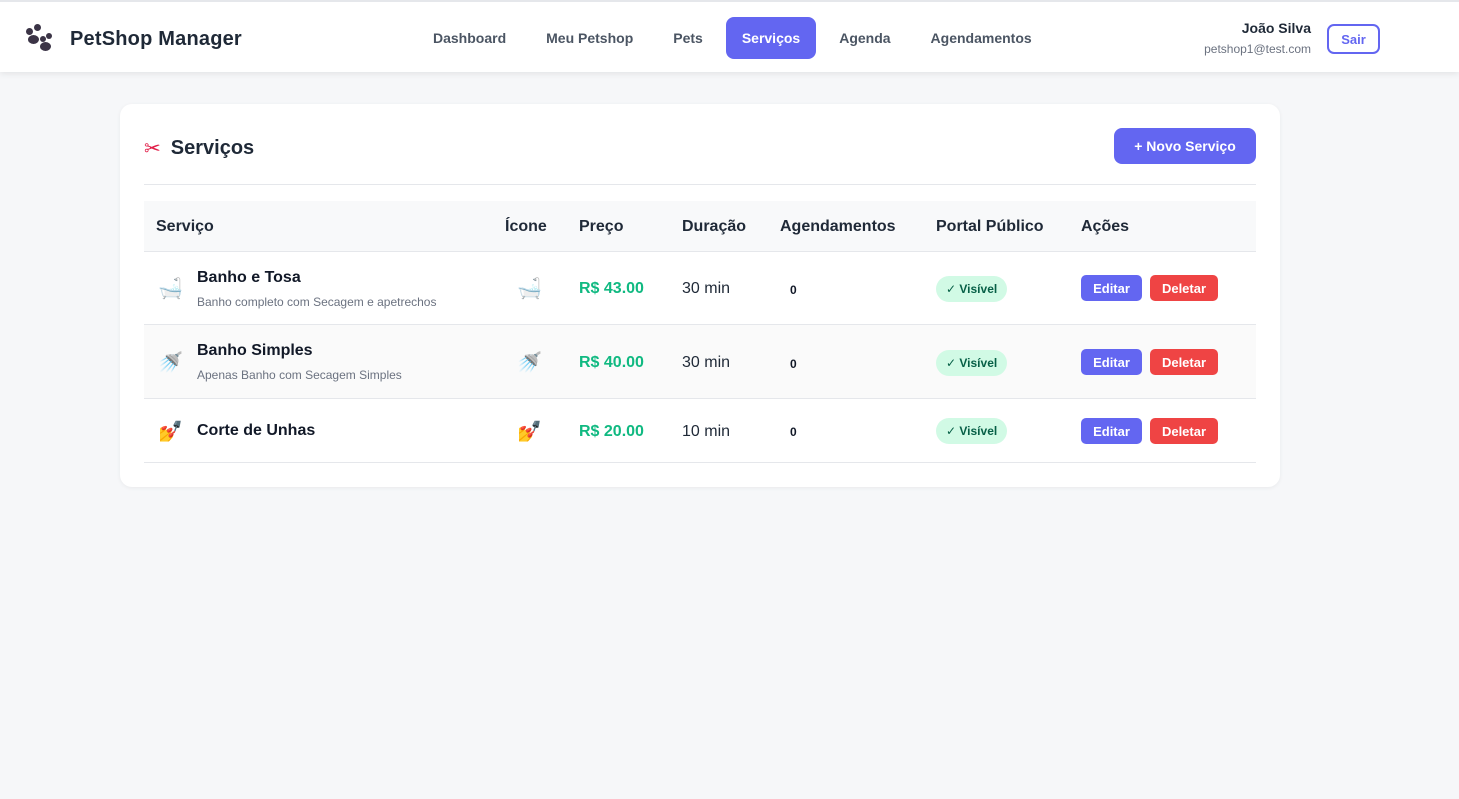 The width and height of the screenshot is (1459, 799). I want to click on col-agendamentos: Agendamentos, so click(838, 226).